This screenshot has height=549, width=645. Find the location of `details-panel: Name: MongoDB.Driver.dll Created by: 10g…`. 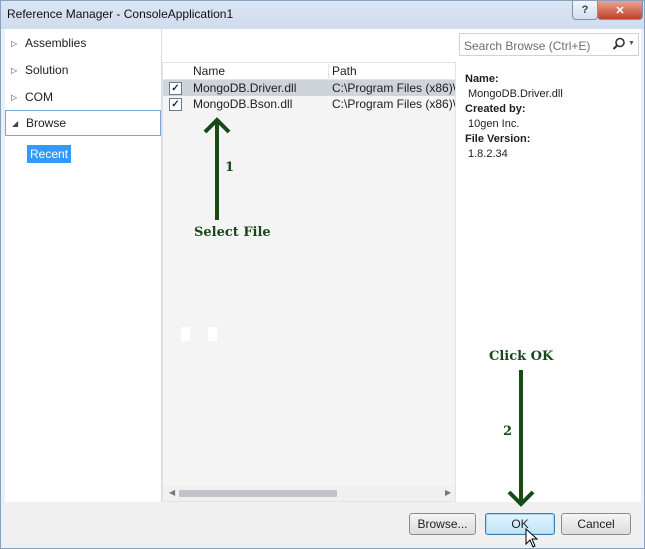

details-panel: Name: MongoDB.Driver.dll Created by: 10g… is located at coordinates (514, 117).